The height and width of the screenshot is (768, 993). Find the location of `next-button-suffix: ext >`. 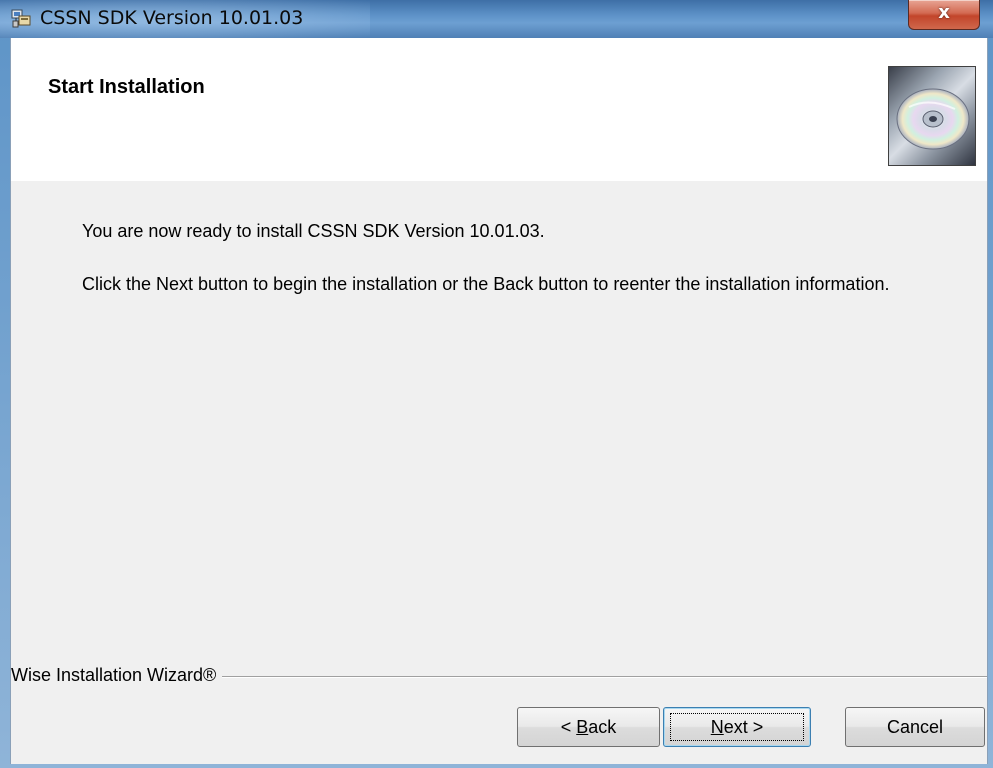

next-button-suffix: ext > is located at coordinates (743, 727).